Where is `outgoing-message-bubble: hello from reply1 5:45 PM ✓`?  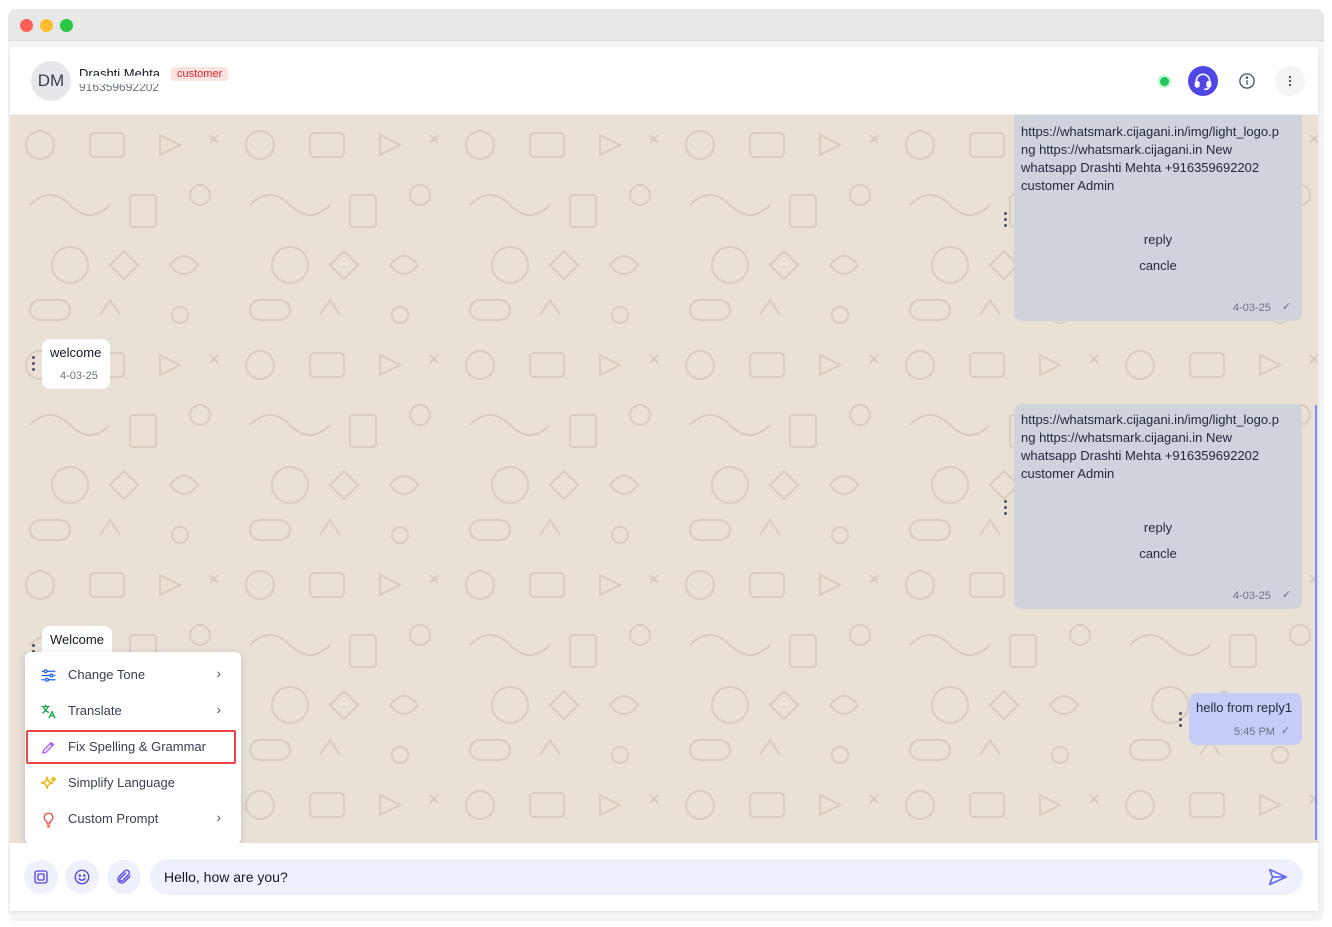
outgoing-message-bubble: hello from reply1 5:45 PM ✓ is located at coordinates (1245, 719).